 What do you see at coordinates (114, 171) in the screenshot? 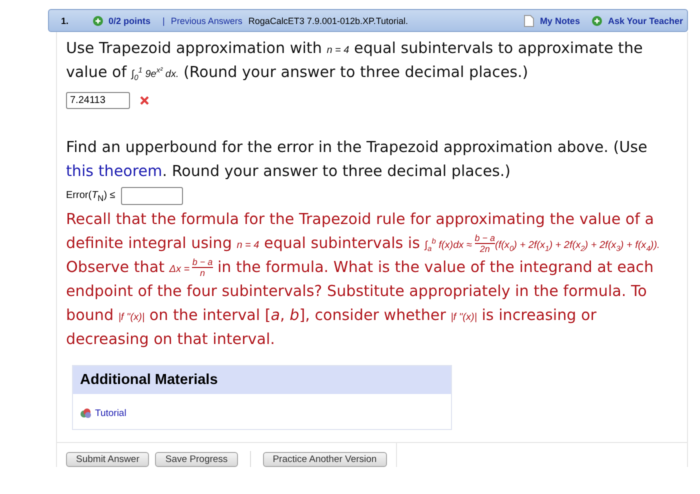
I see `theorem-link: this theorem` at bounding box center [114, 171].